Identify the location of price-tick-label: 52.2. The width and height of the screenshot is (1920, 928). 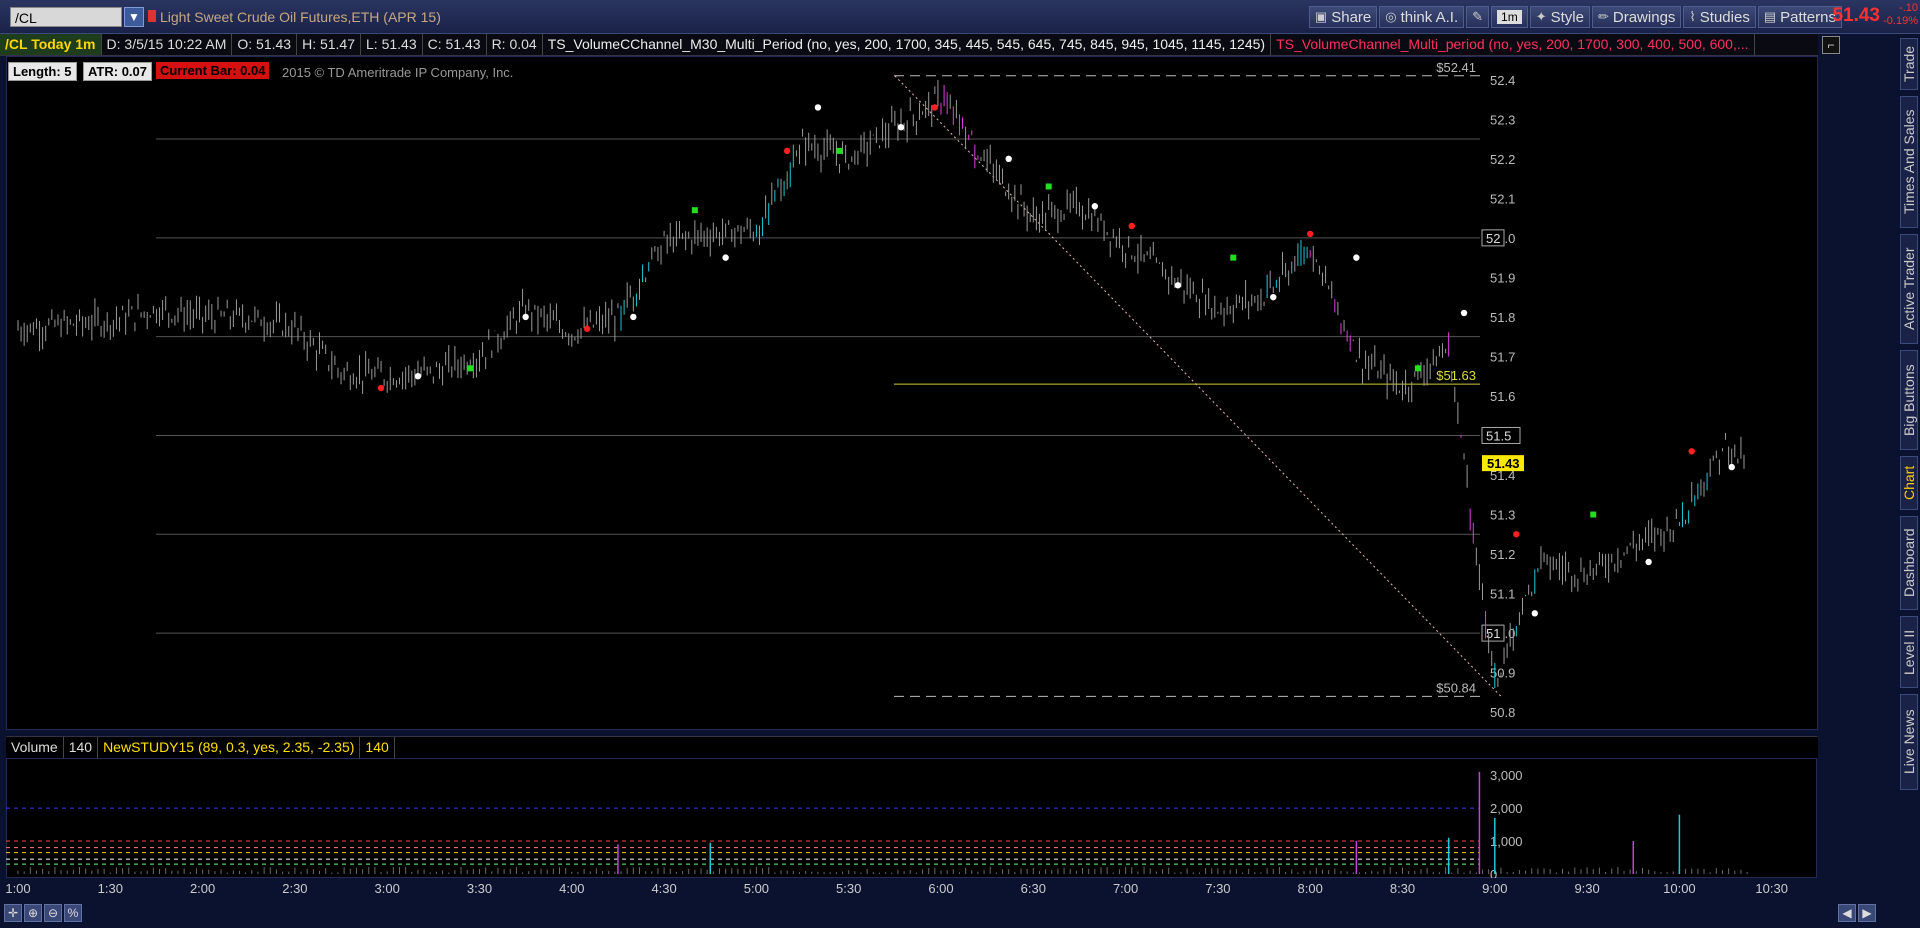
(1502, 159).